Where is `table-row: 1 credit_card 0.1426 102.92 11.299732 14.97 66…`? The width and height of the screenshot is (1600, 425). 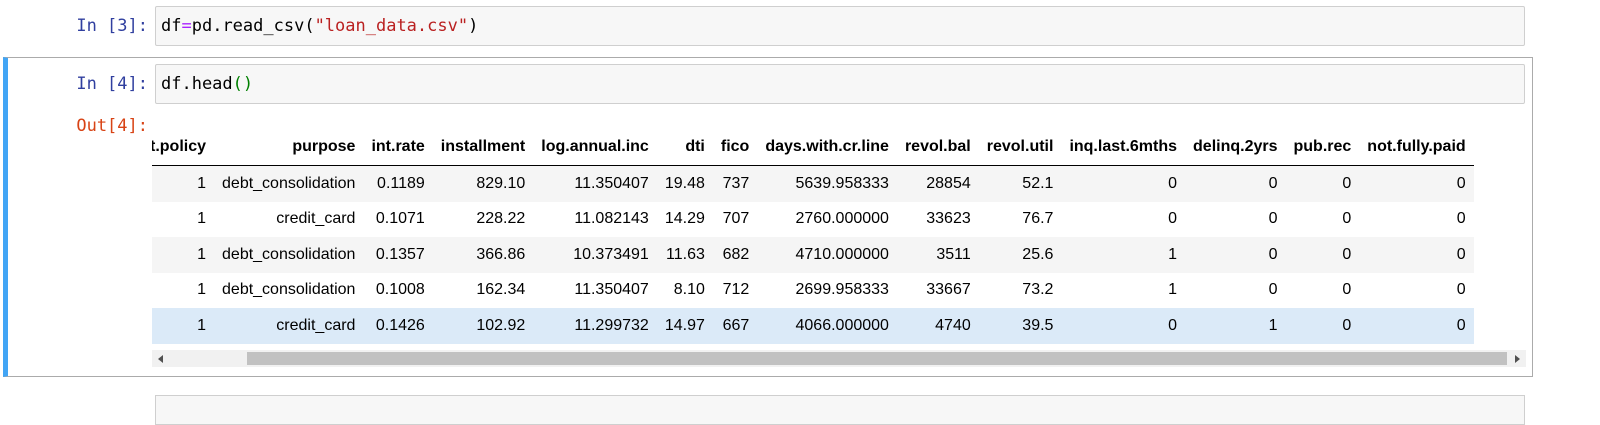
table-row: 1 credit_card 0.1426 102.92 11.299732 14.97 66… is located at coordinates (813, 326).